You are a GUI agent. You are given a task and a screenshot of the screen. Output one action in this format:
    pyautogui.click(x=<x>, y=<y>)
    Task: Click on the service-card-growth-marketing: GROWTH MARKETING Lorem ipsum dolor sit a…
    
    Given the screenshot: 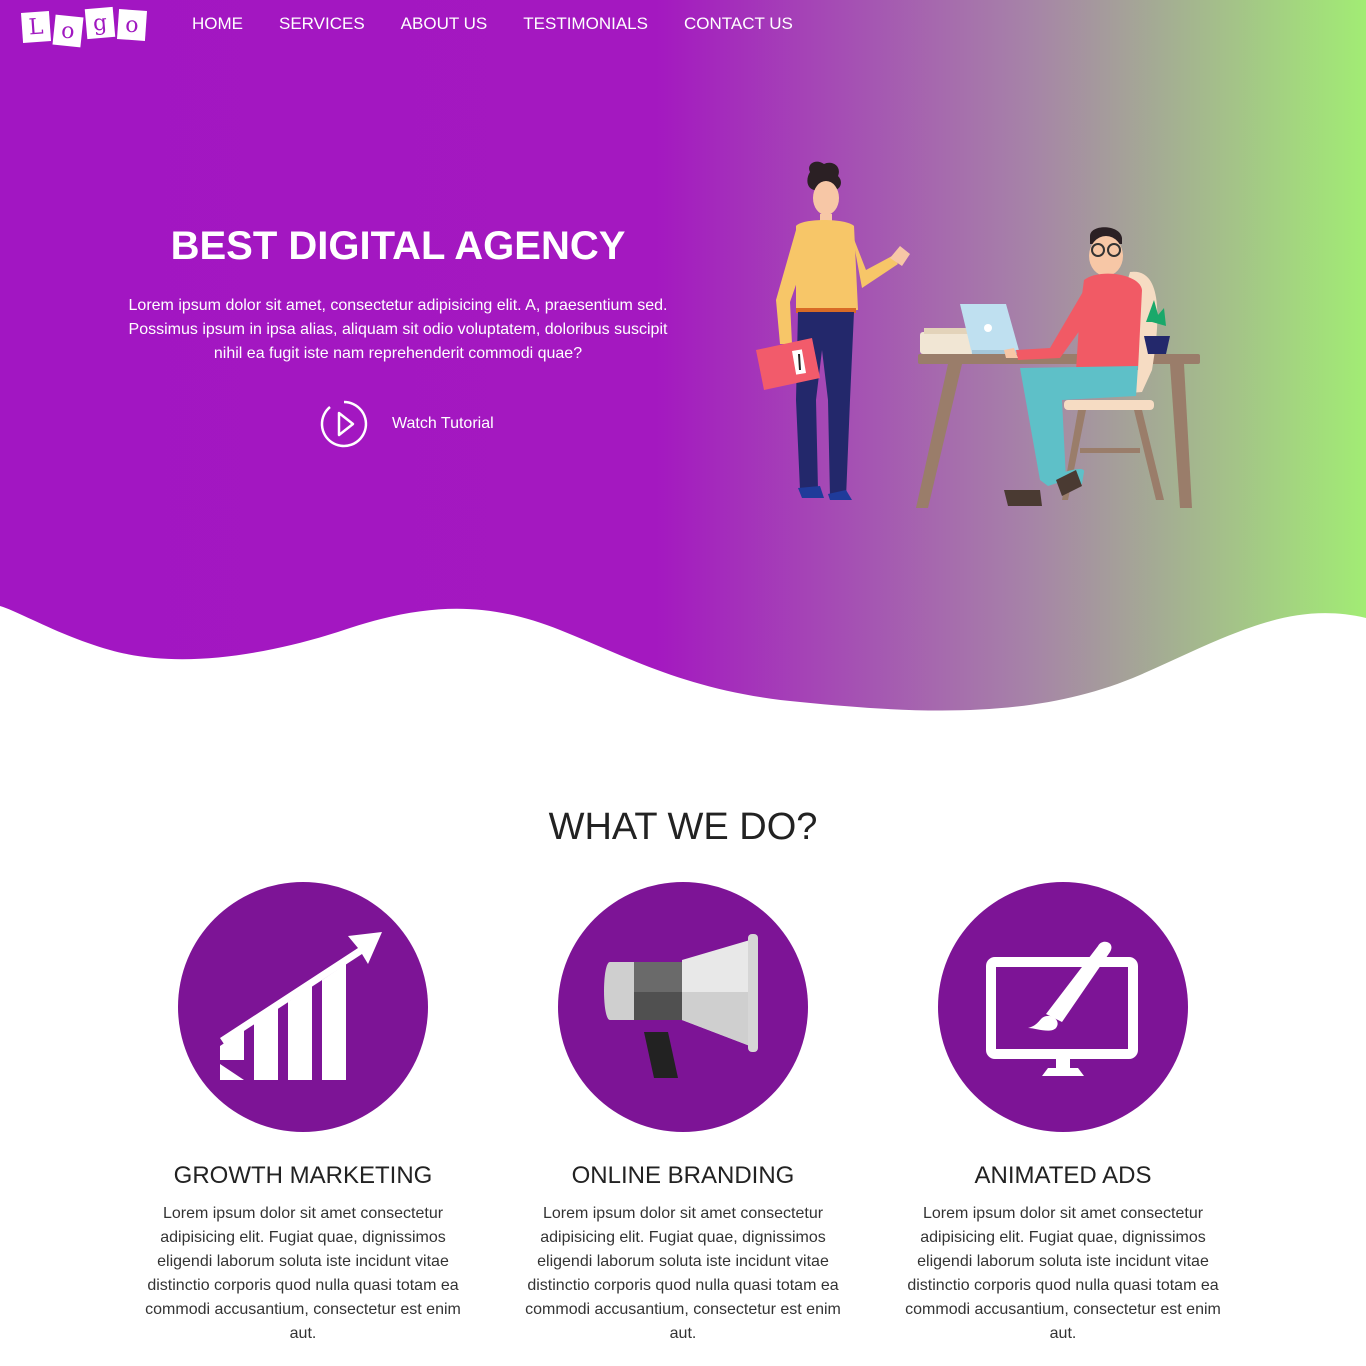 What is the action you would take?
    pyautogui.click(x=303, y=1114)
    